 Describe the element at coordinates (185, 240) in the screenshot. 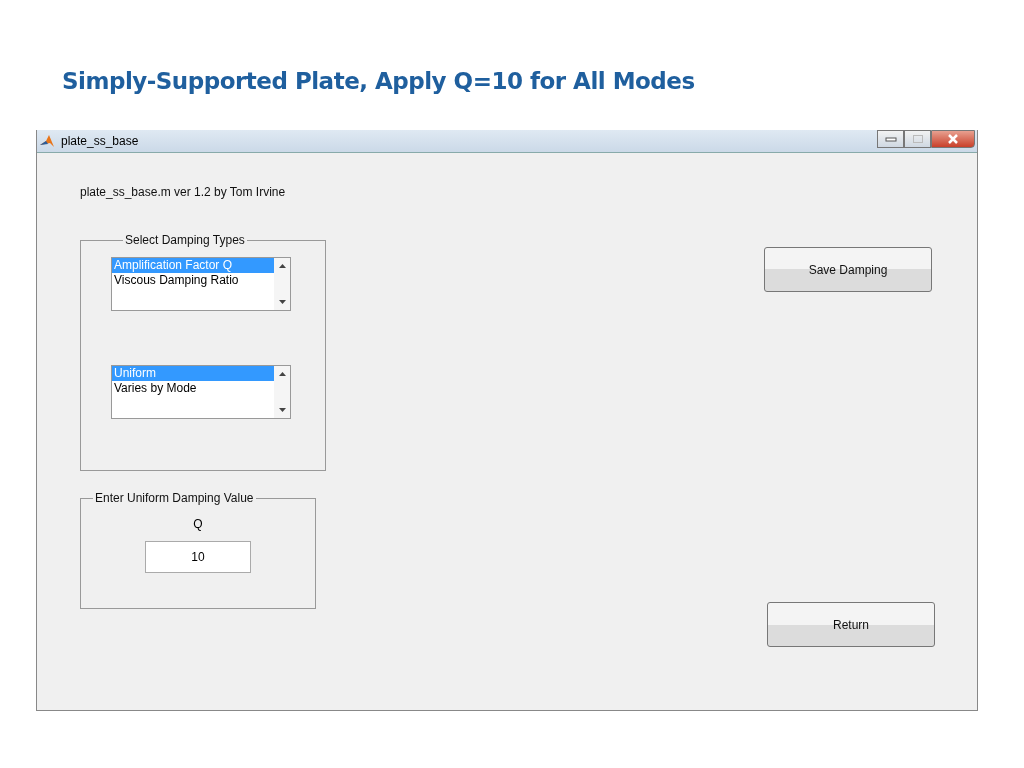

I see `panel-title: Select Damping Types` at that location.